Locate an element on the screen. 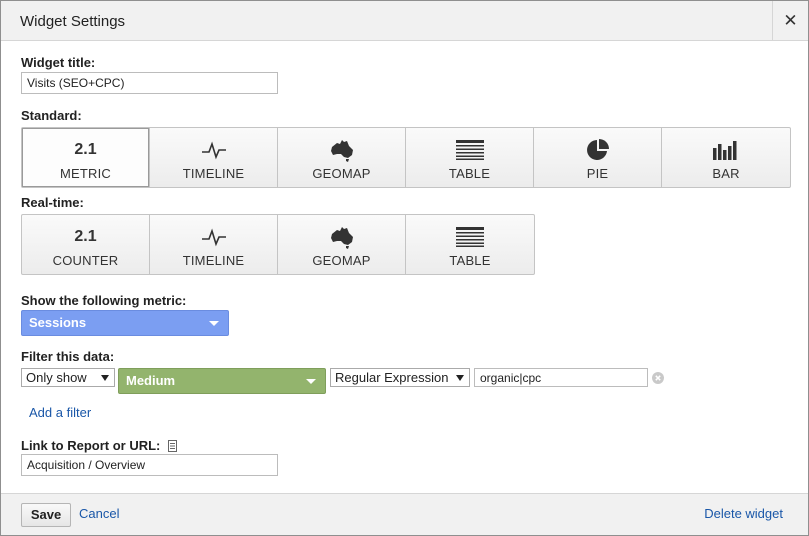  filter-mode-select: Only show is located at coordinates (68, 377).